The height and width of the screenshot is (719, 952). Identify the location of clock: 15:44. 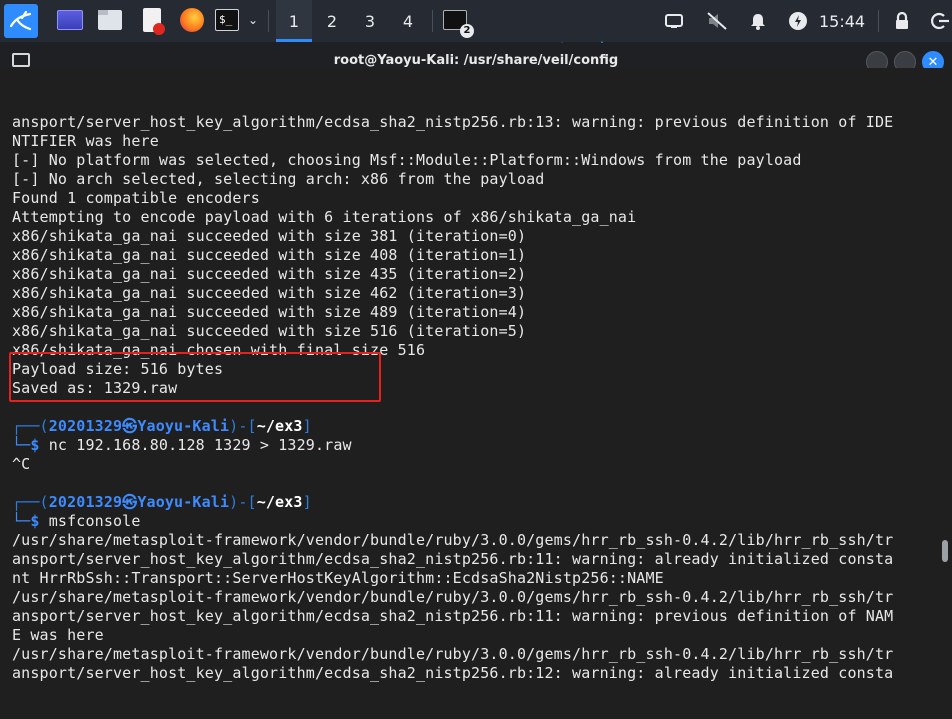
(842, 21).